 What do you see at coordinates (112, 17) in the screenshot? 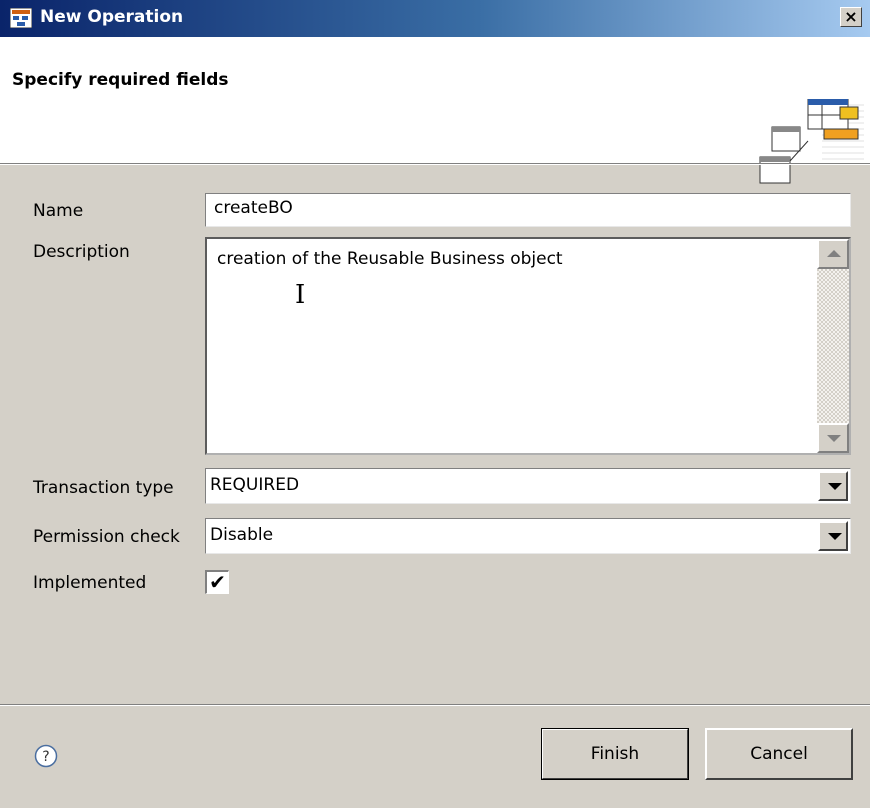
I see `window-title: New Operation` at bounding box center [112, 17].